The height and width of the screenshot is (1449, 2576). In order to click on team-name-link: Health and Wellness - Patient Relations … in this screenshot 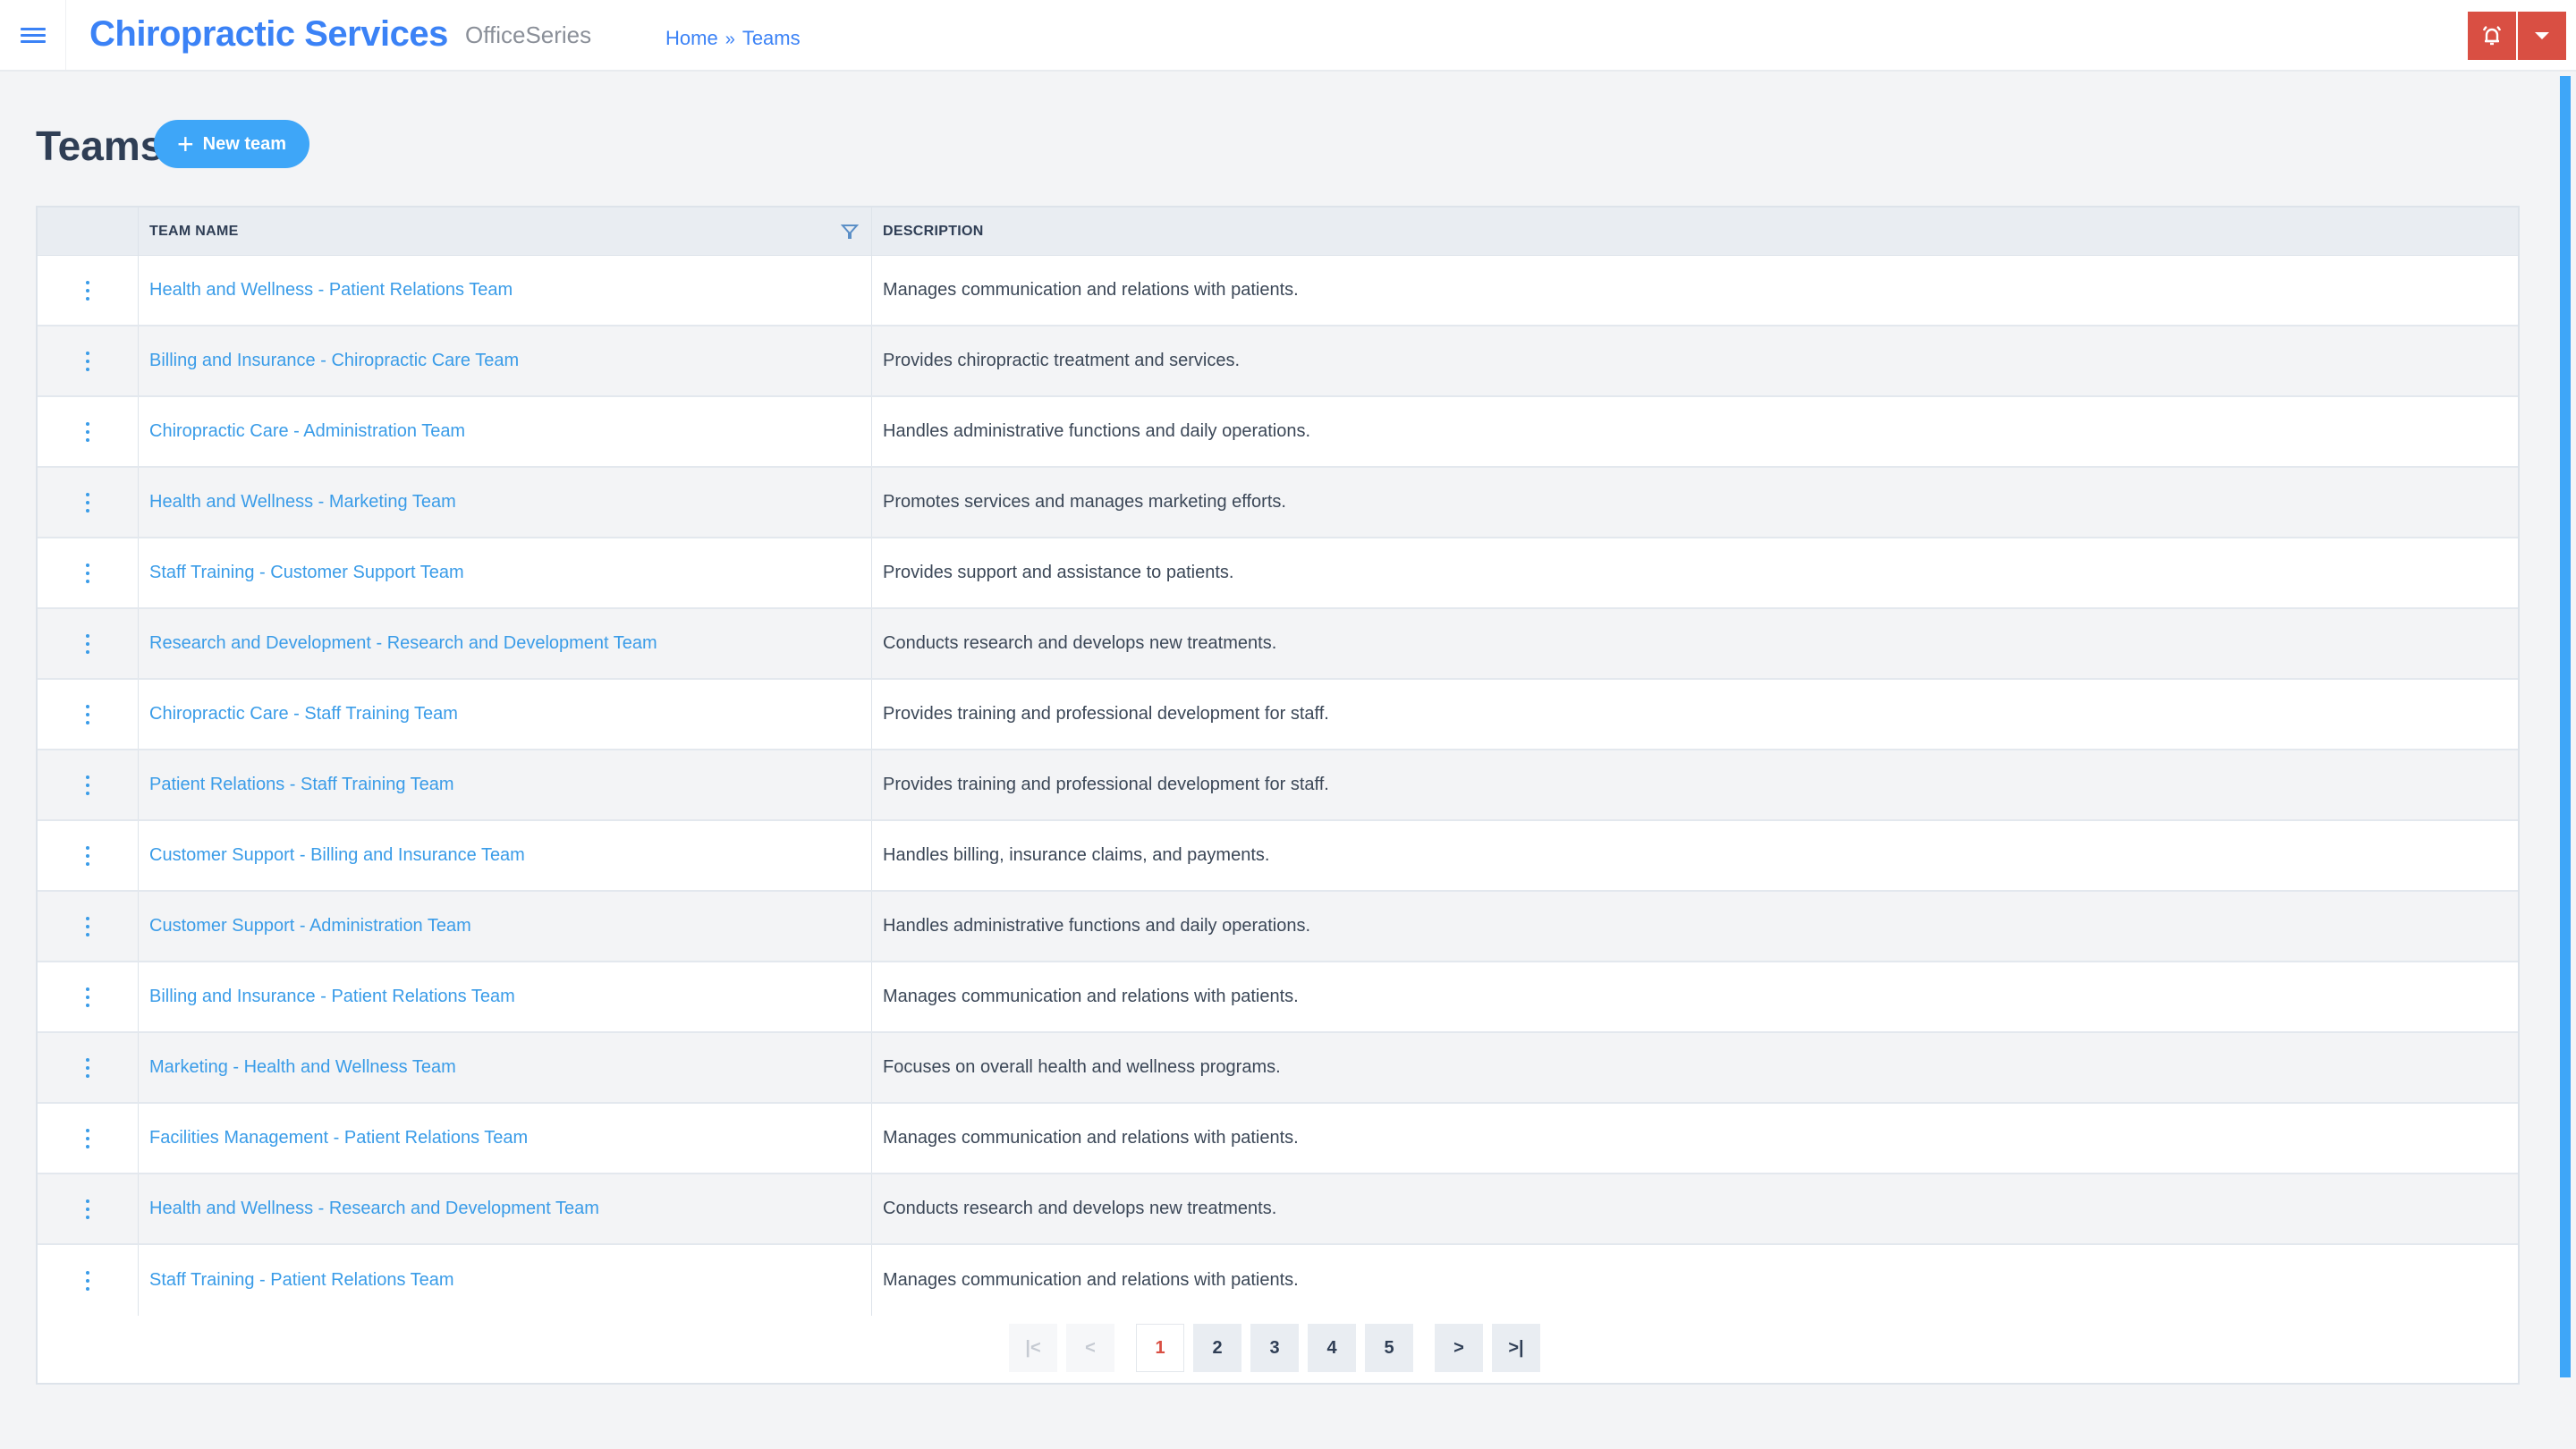, I will do `click(505, 290)`.